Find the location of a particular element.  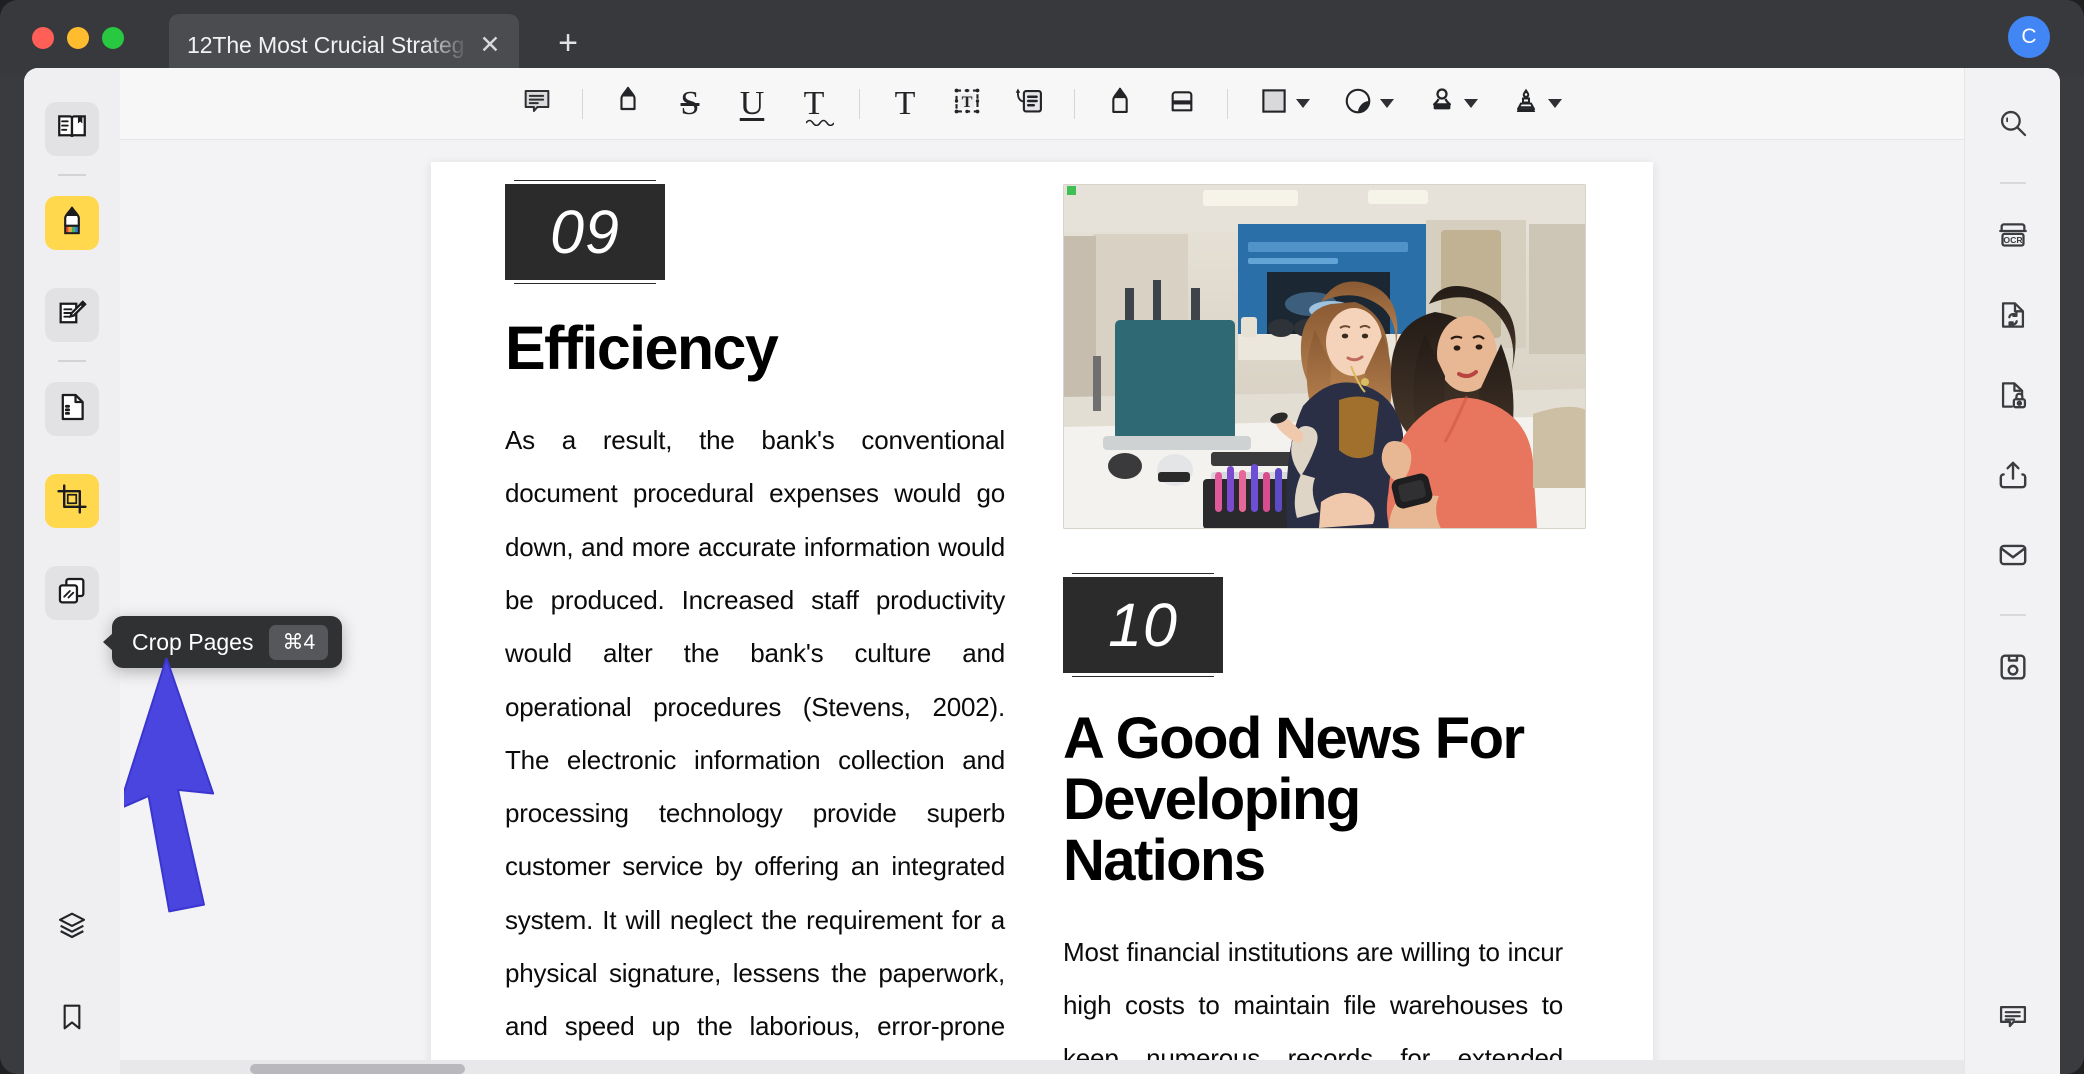

bookmark-icon is located at coordinates (72, 1019).